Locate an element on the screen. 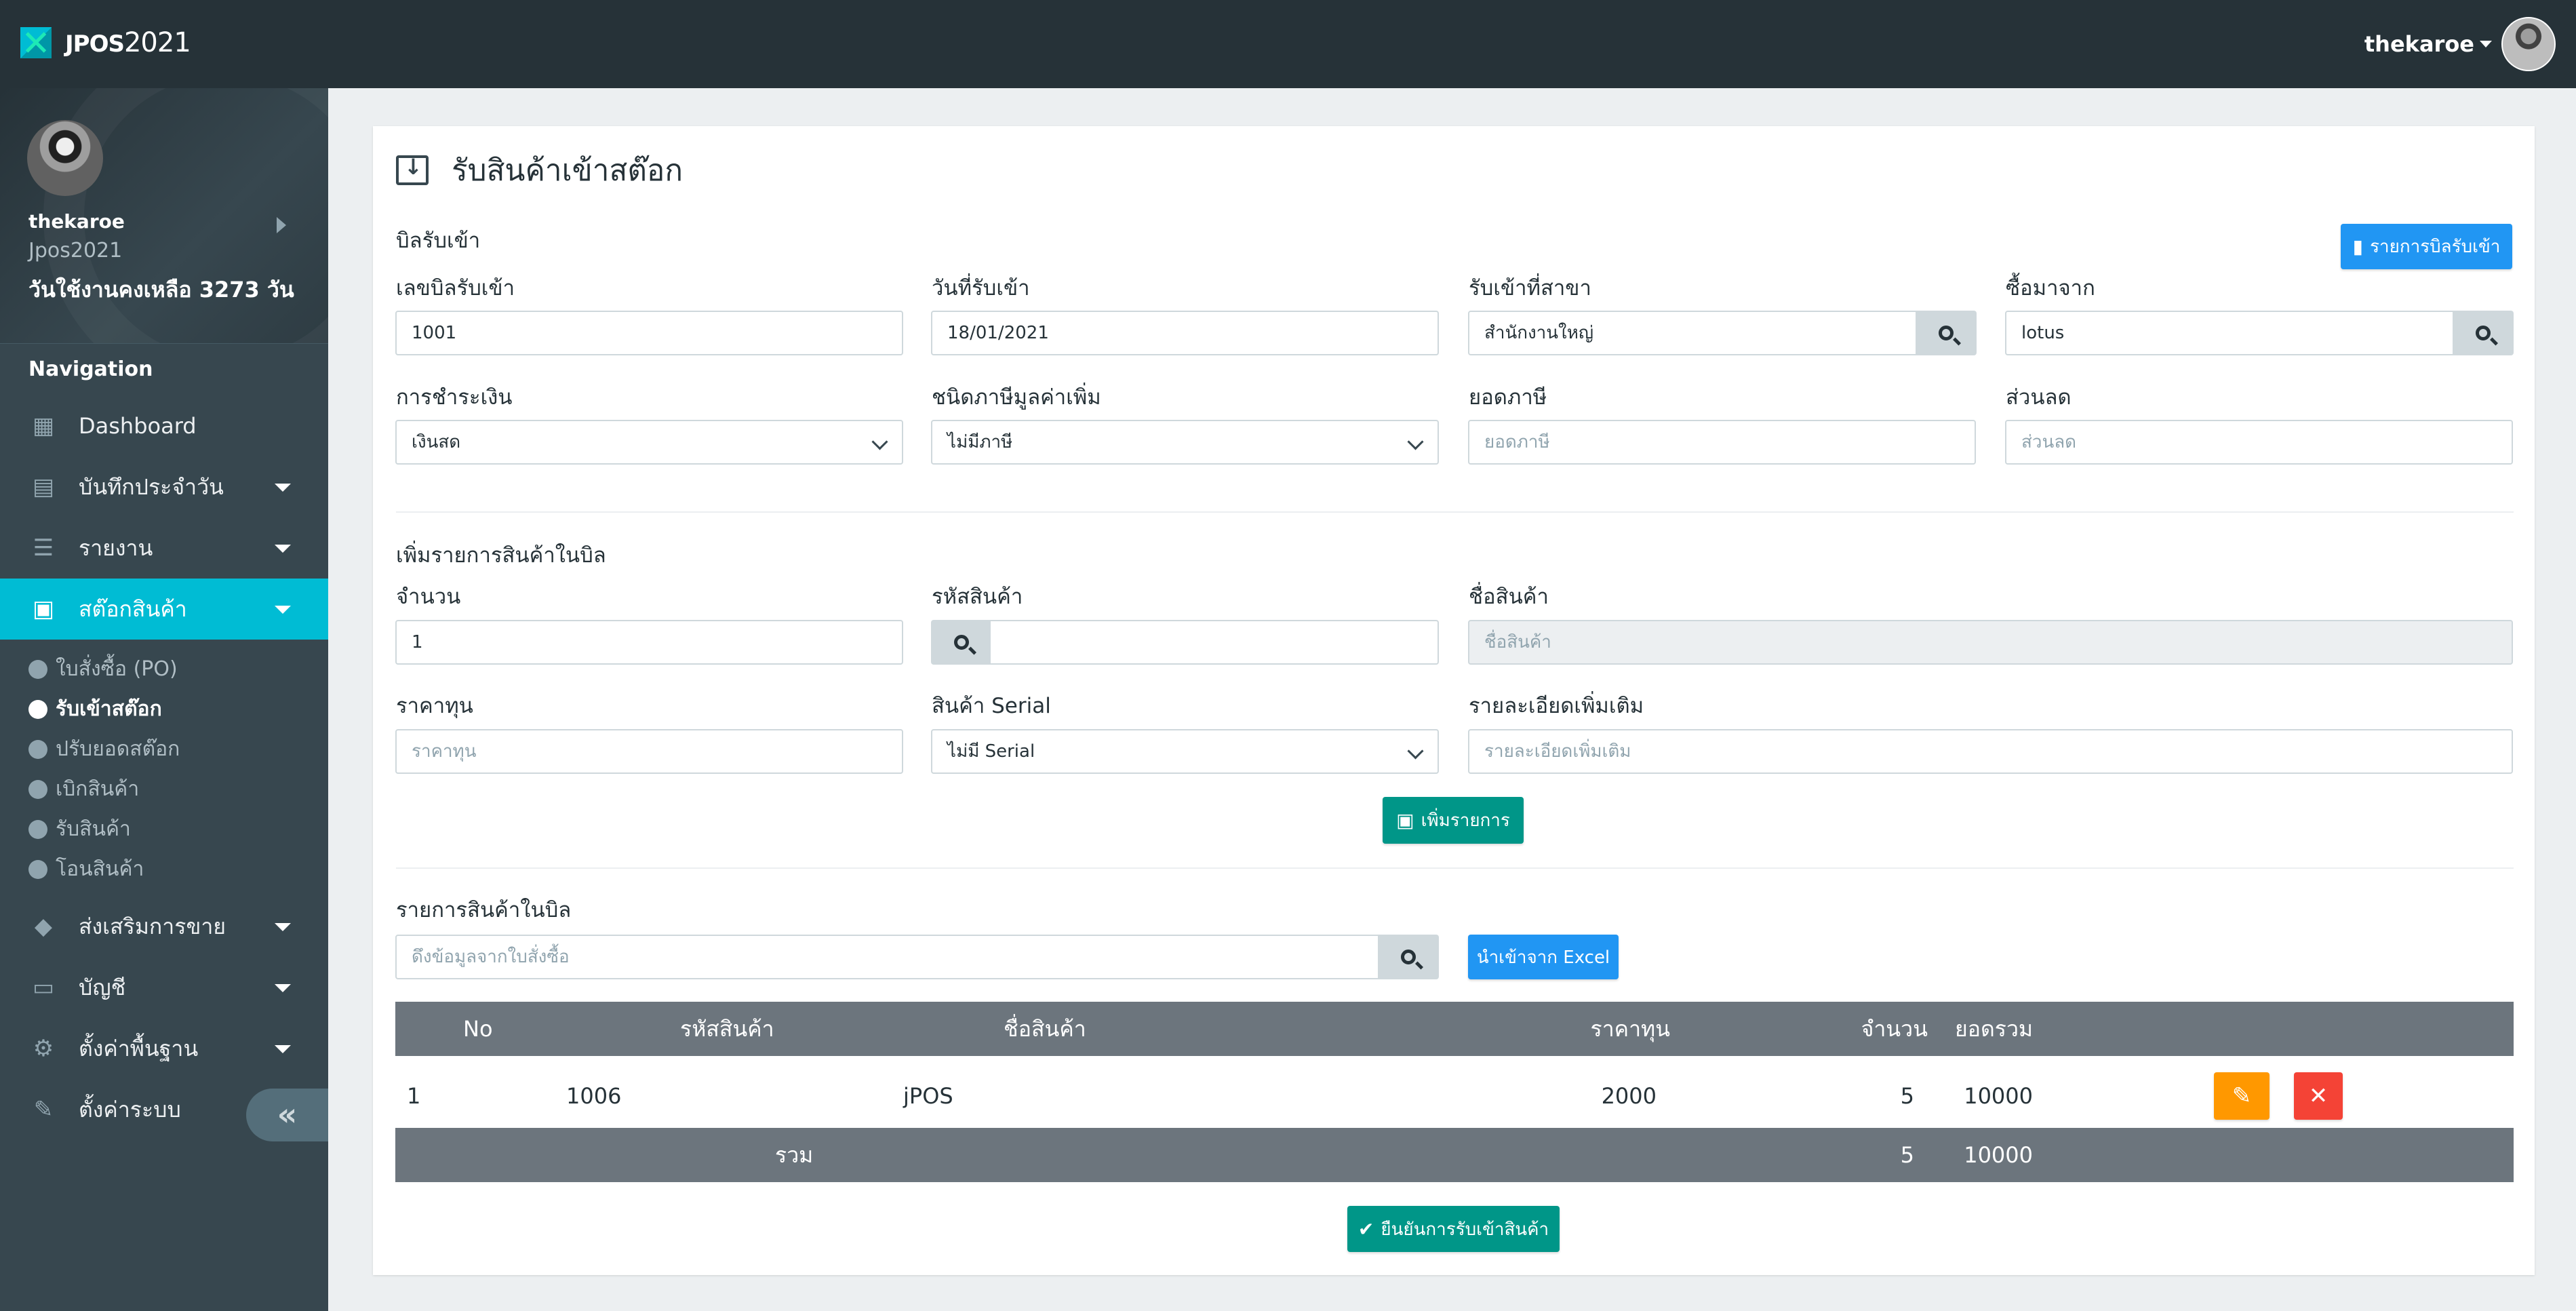 The image size is (2576, 1311). sidebar-item-stock: ▣ สต๊อกสินค้า is located at coordinates (164, 609).